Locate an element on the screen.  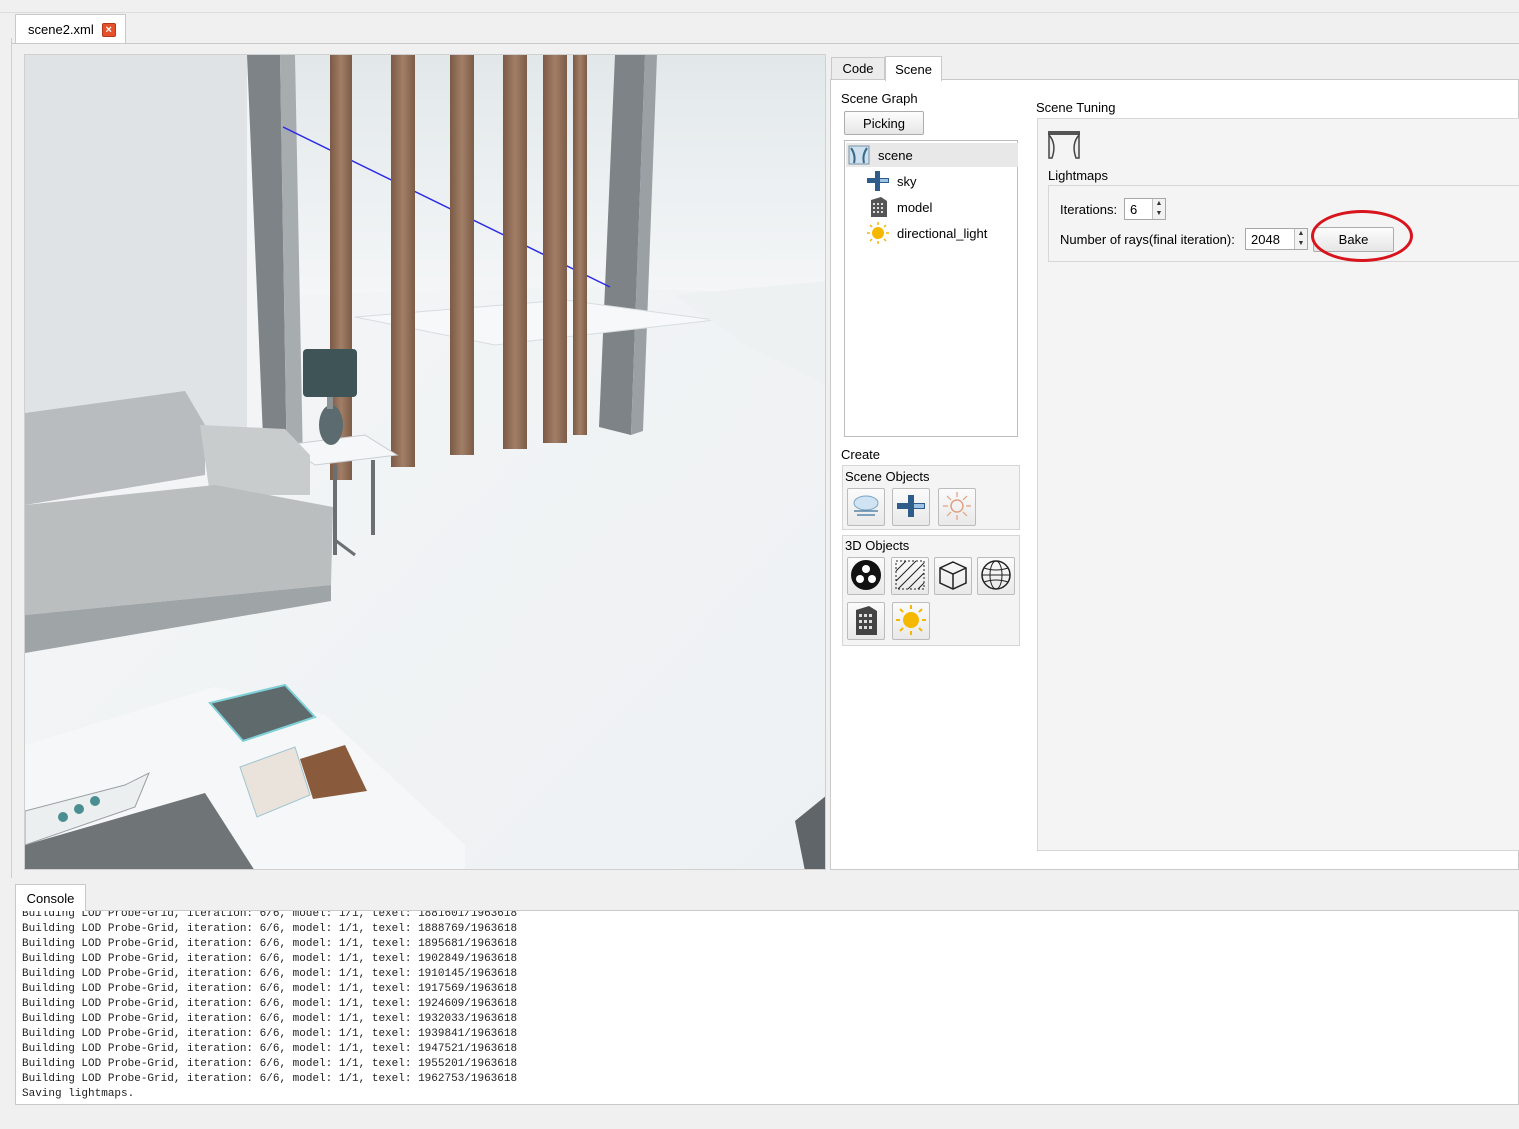
status-strip is located at coordinates (759, 1117).